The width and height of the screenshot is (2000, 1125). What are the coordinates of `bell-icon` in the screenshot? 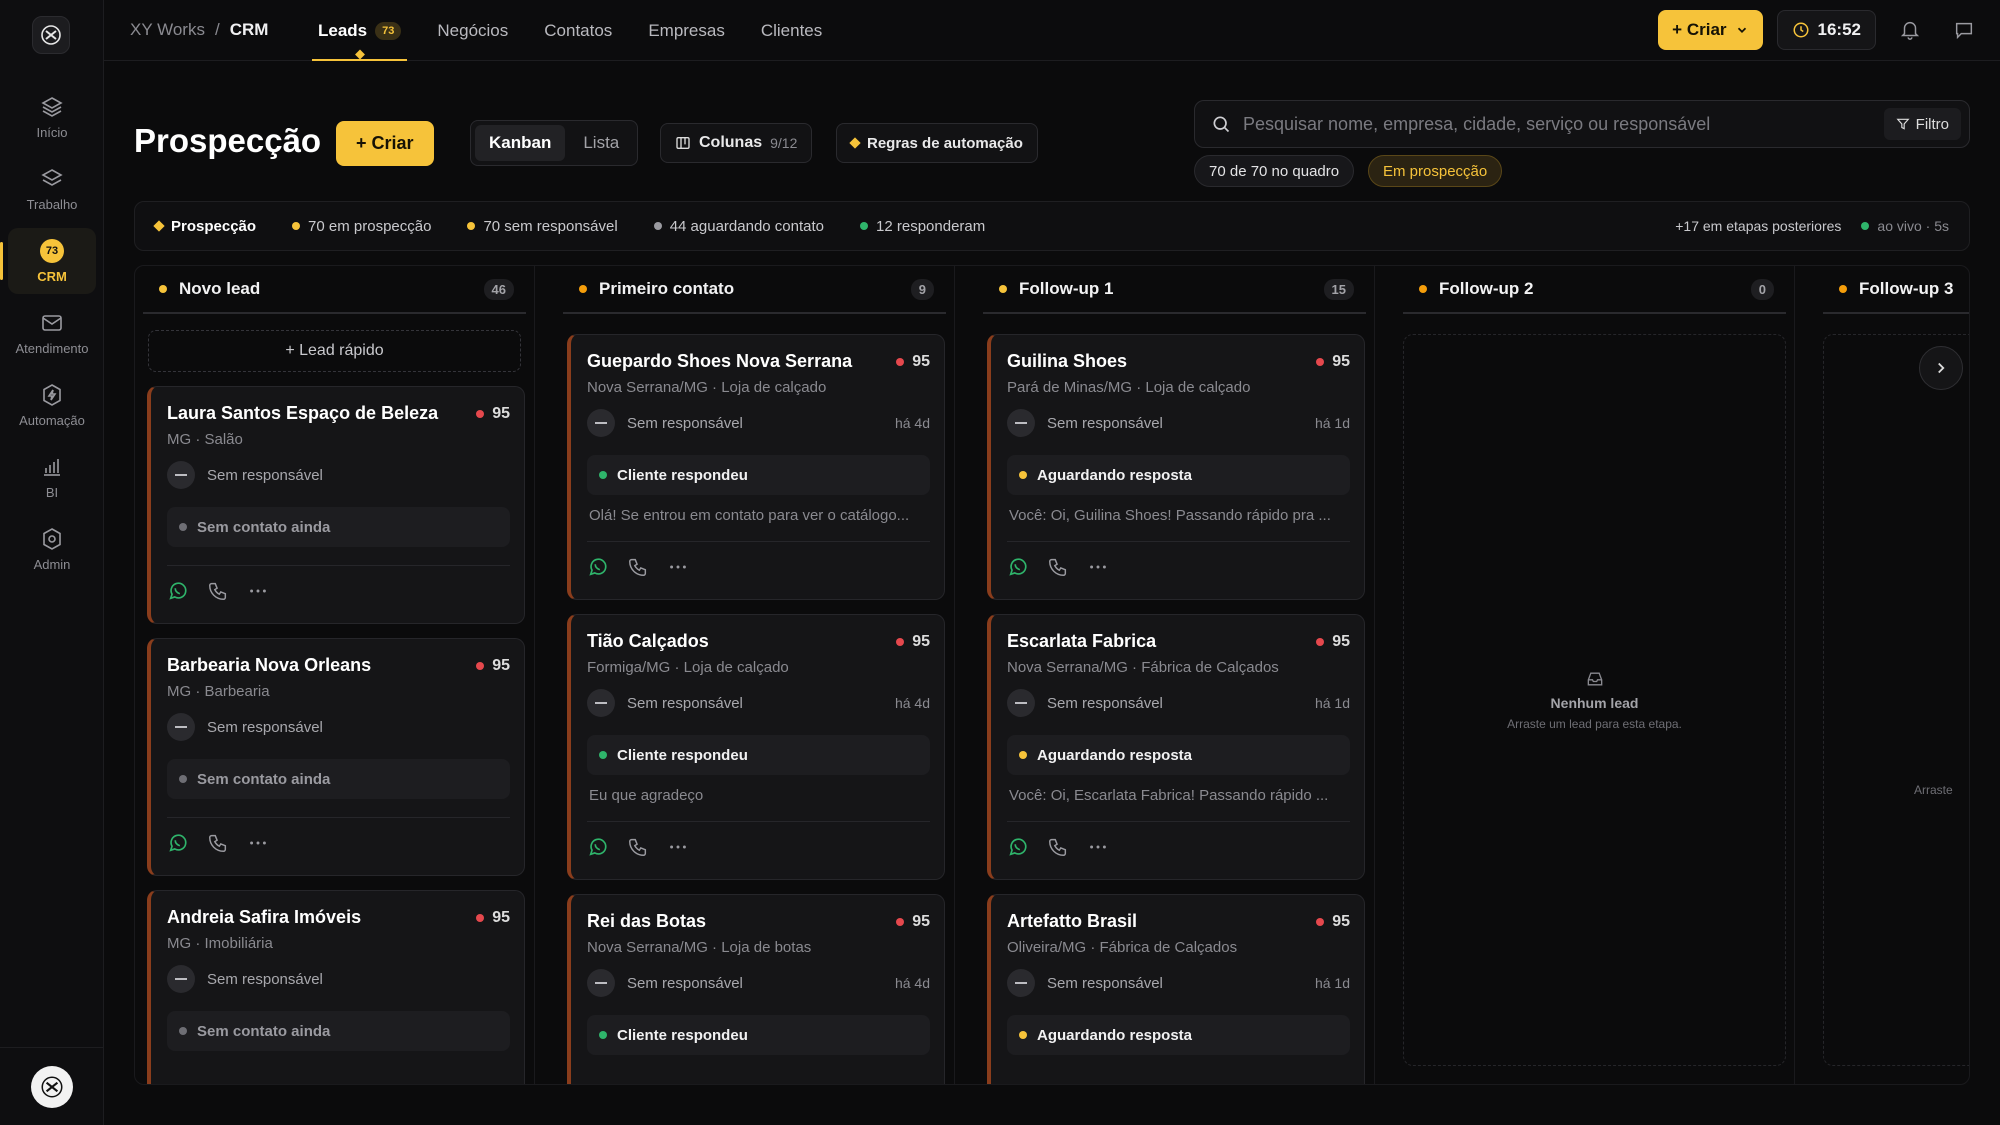 It's located at (1910, 31).